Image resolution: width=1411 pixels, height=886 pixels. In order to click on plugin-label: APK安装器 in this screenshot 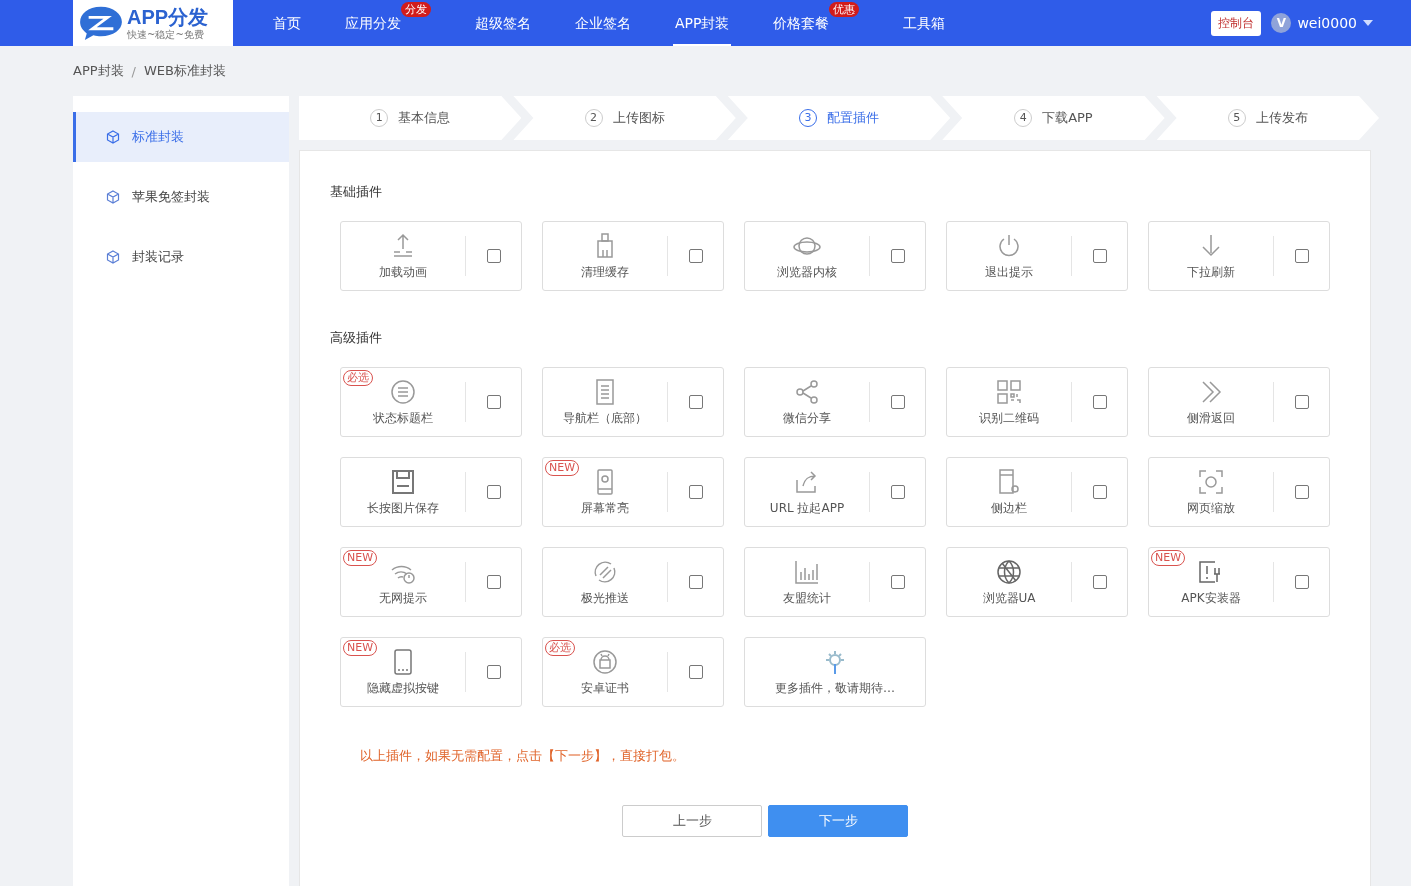, I will do `click(1211, 598)`.